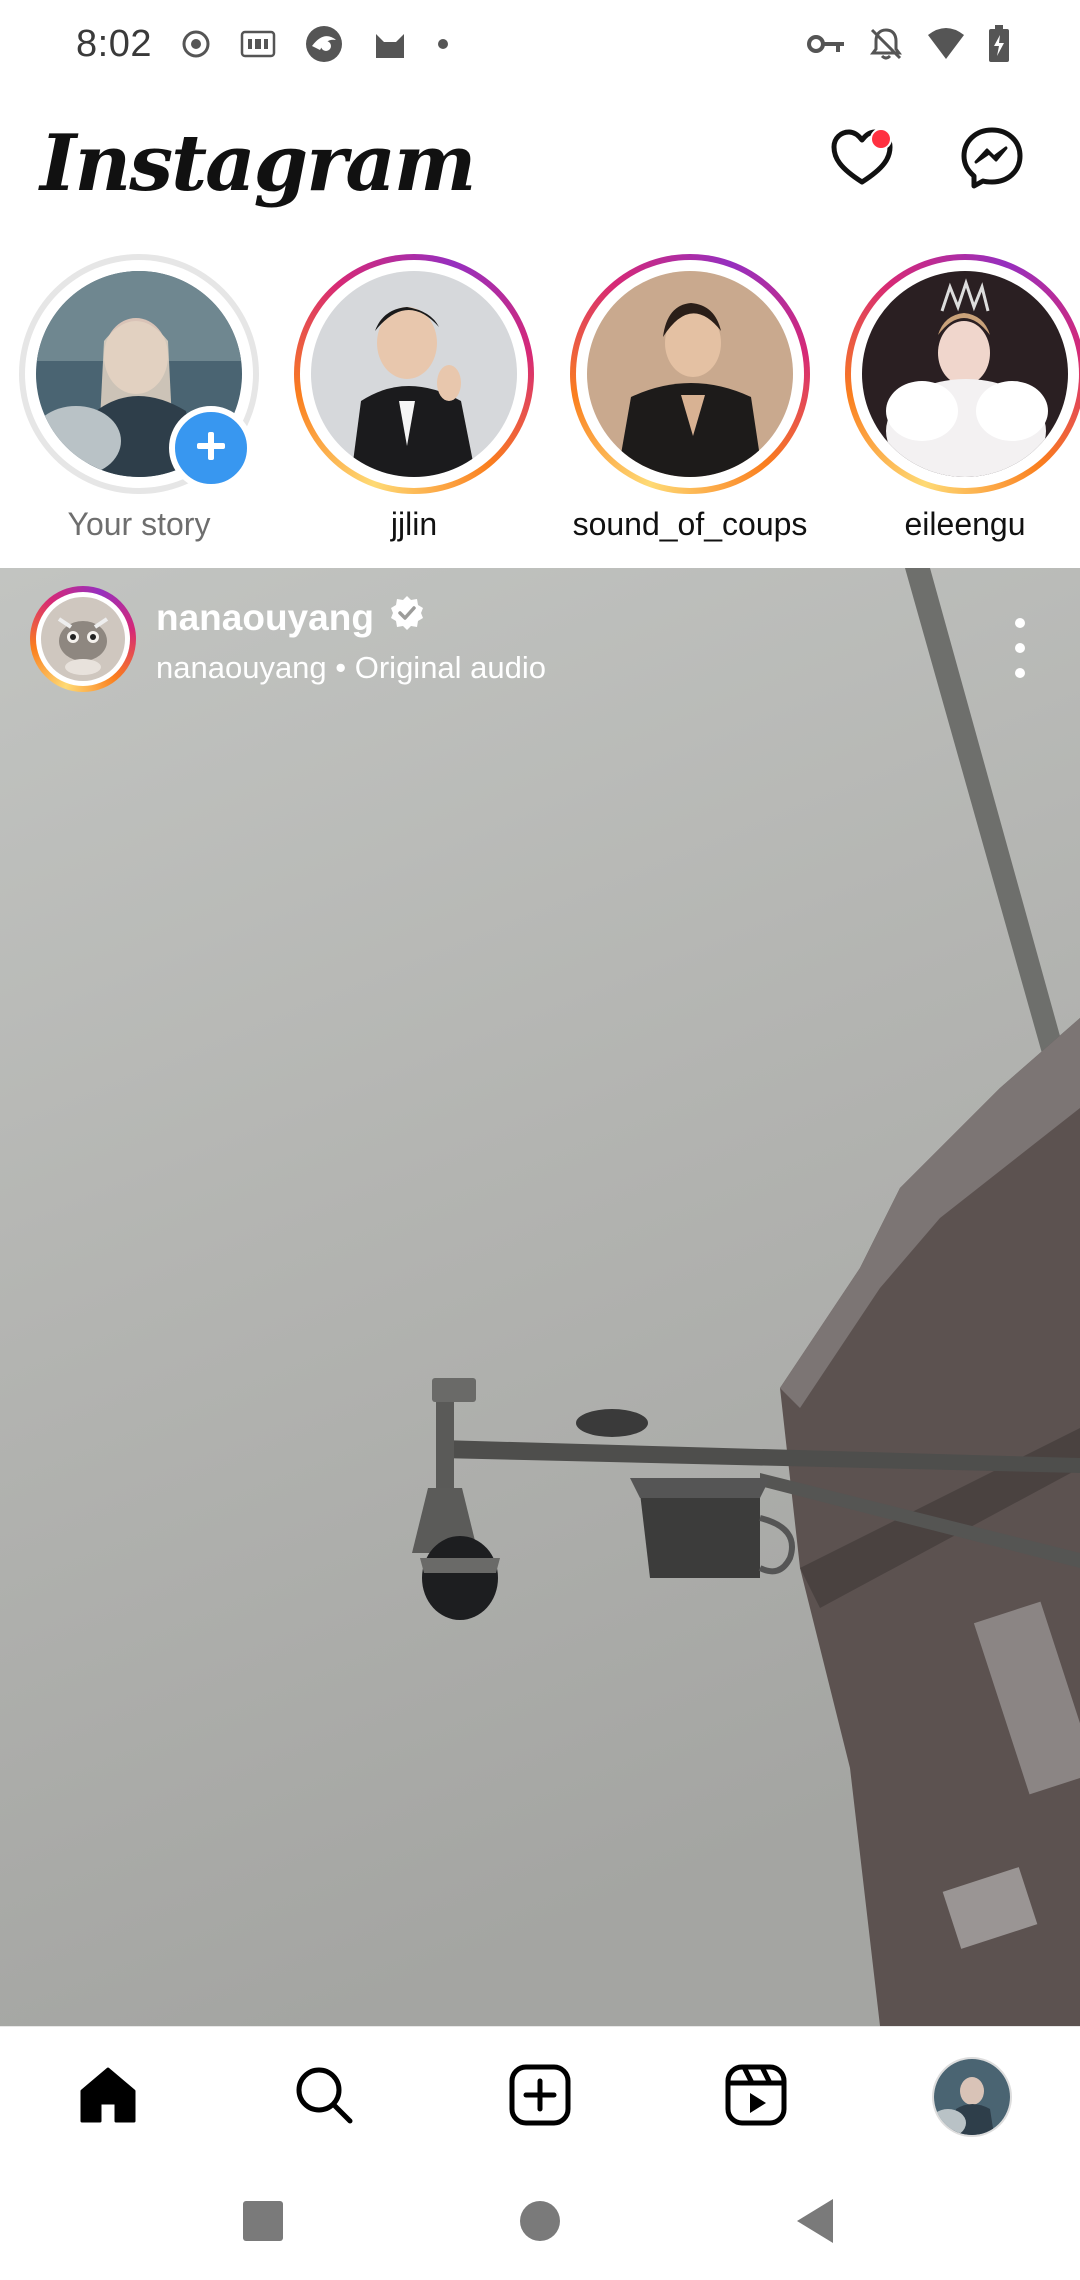 The width and height of the screenshot is (1080, 2280). I want to click on vpn-key-icon, so click(826, 44).